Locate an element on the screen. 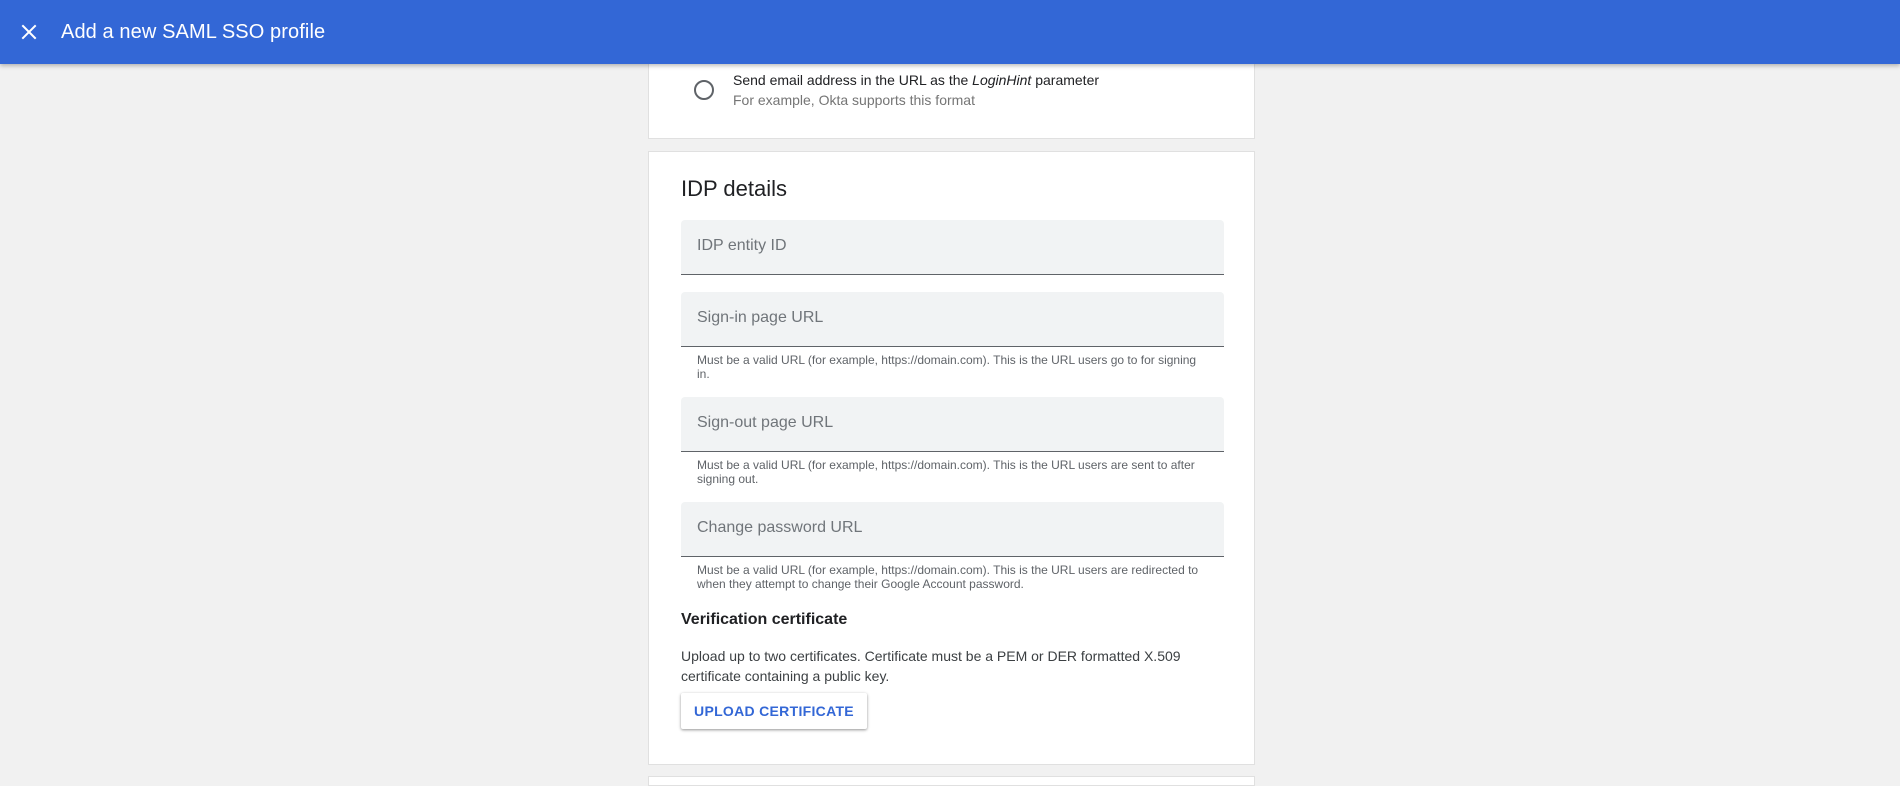 The image size is (1900, 786). idp-entity-id-field: IDP entity ID is located at coordinates (954, 248).